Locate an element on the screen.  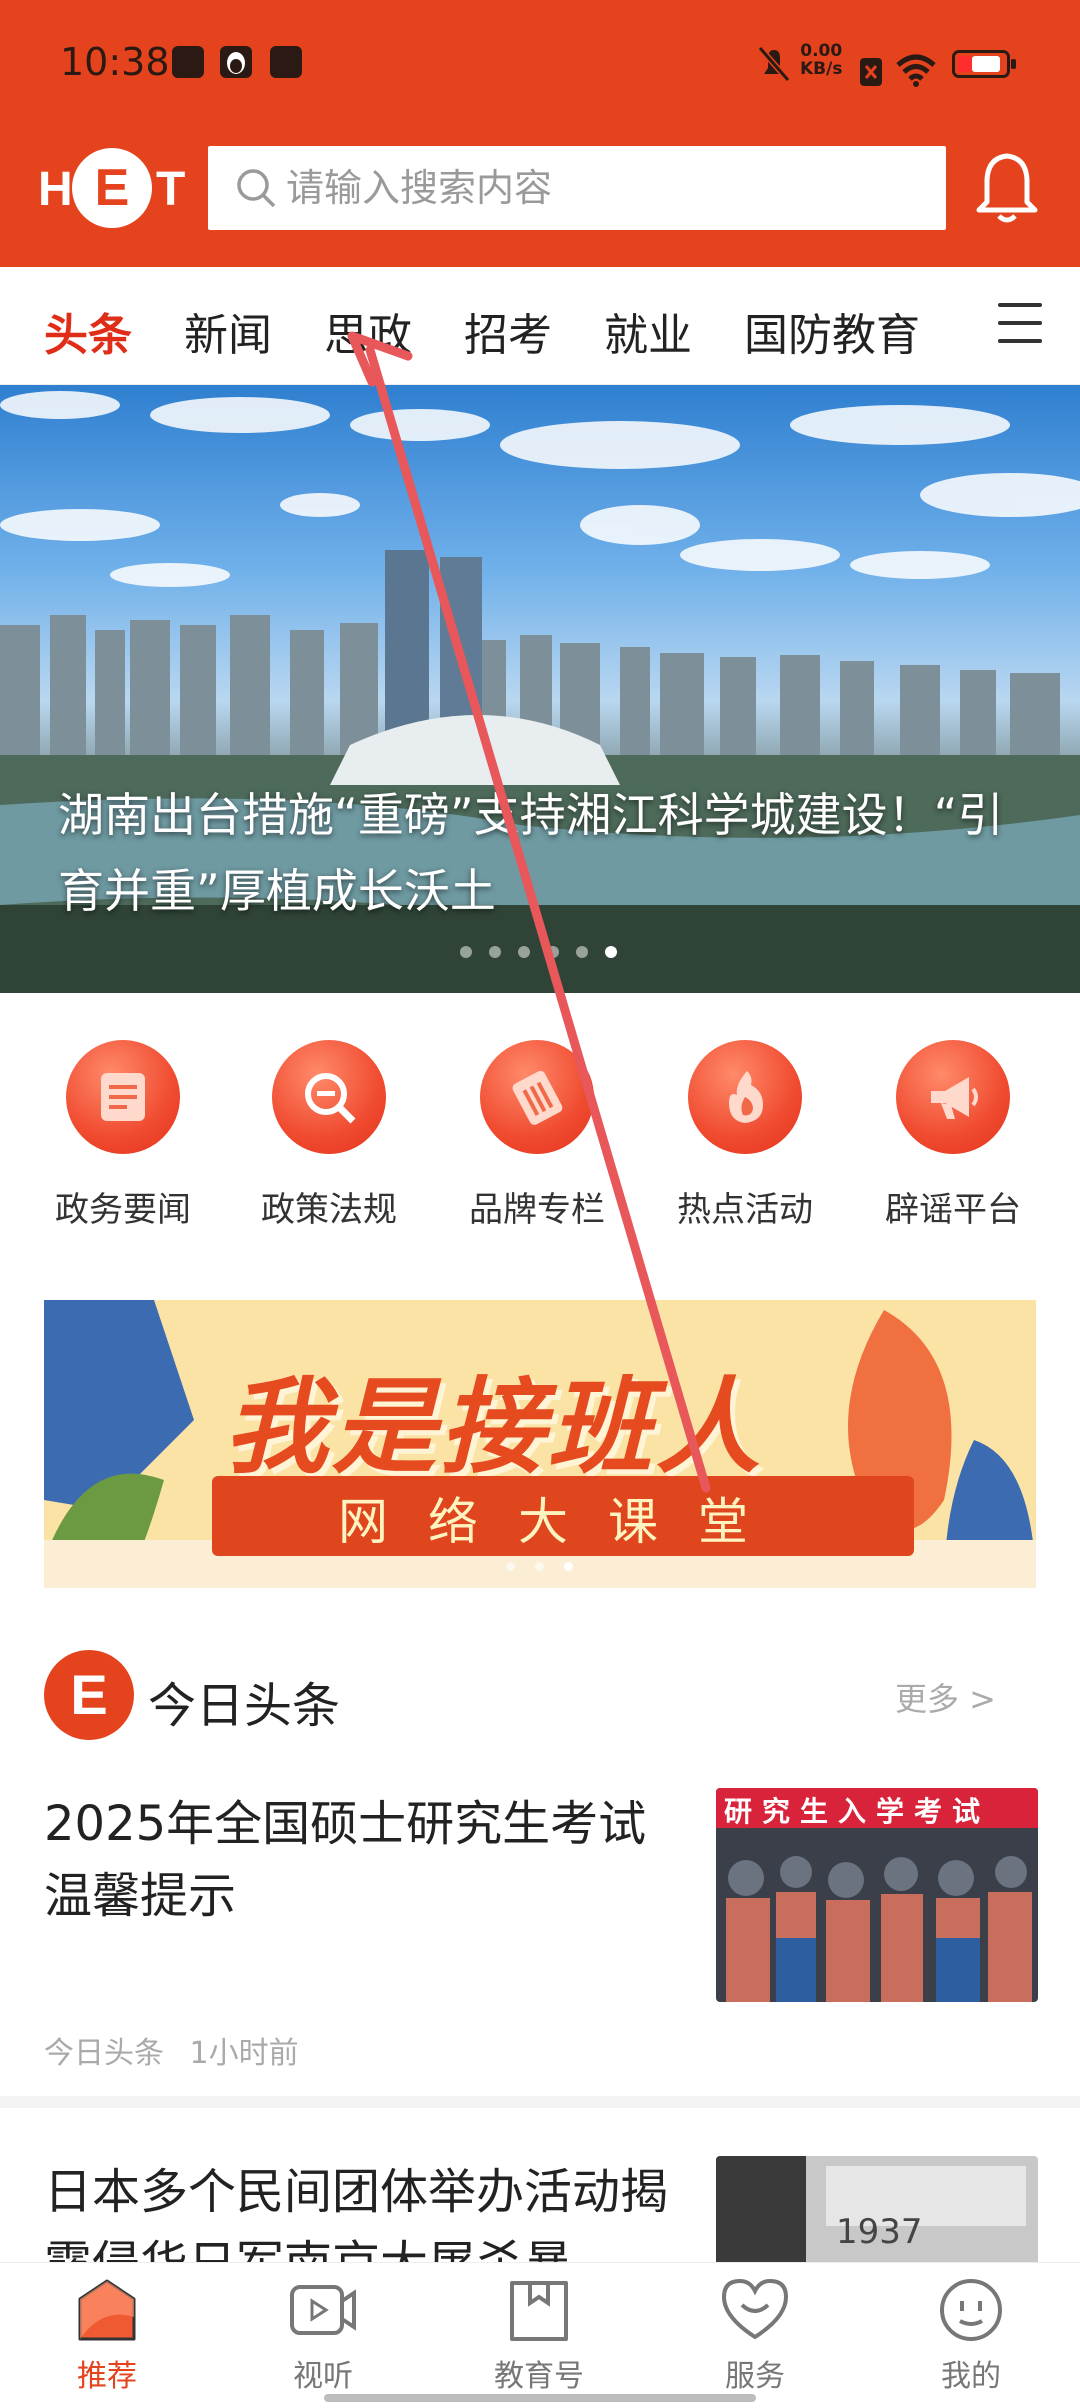
promo-banner: 我是接班人 网络大课堂 is located at coordinates (540, 1444).